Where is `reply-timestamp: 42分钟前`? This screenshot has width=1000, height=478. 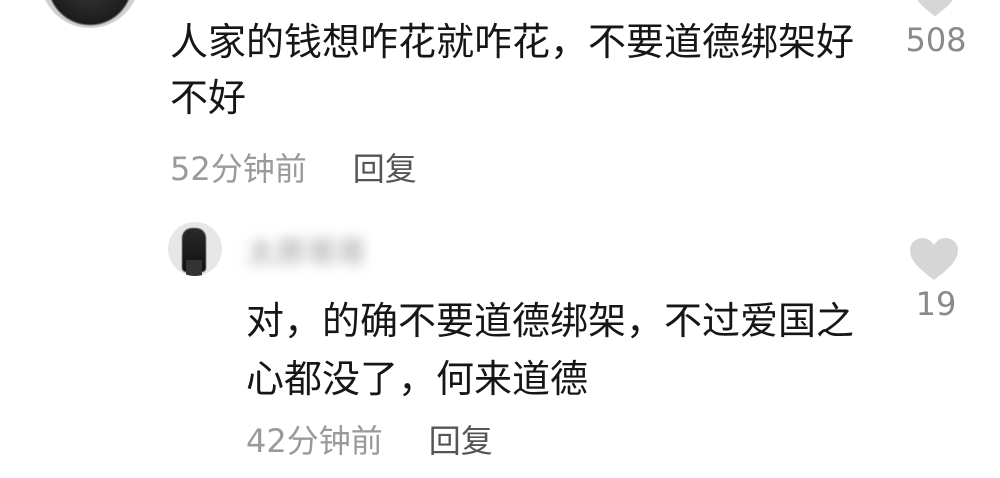
reply-timestamp: 42分钟前 is located at coordinates (314, 441).